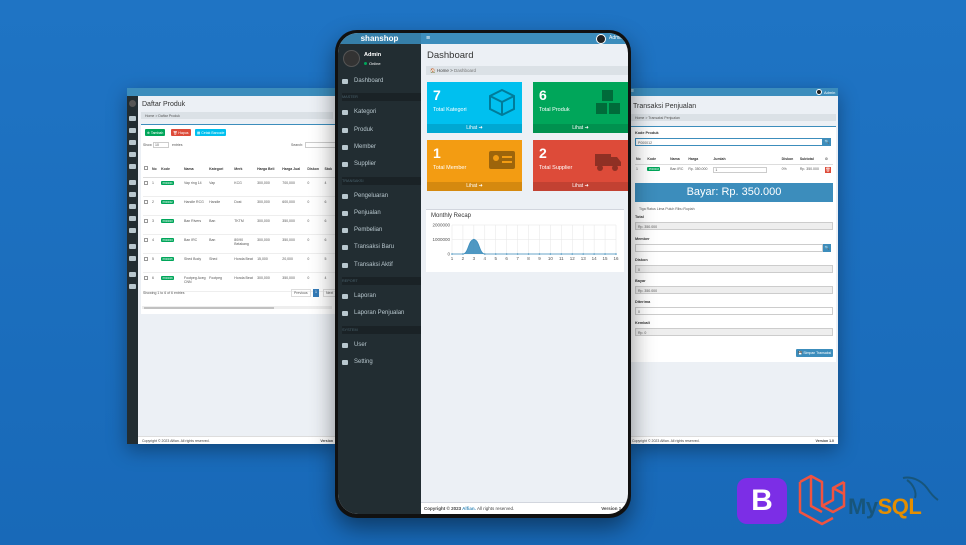  I want to click on col-kategori: Kategori, so click(221, 169).